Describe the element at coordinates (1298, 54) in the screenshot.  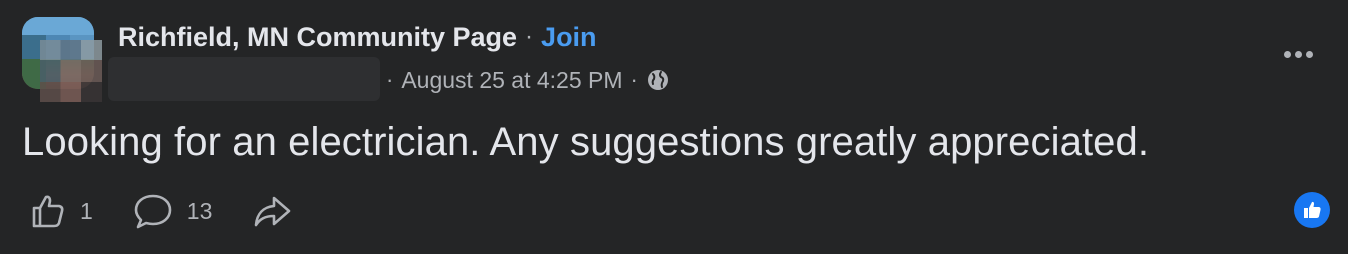
I see `more-options-icon` at that location.